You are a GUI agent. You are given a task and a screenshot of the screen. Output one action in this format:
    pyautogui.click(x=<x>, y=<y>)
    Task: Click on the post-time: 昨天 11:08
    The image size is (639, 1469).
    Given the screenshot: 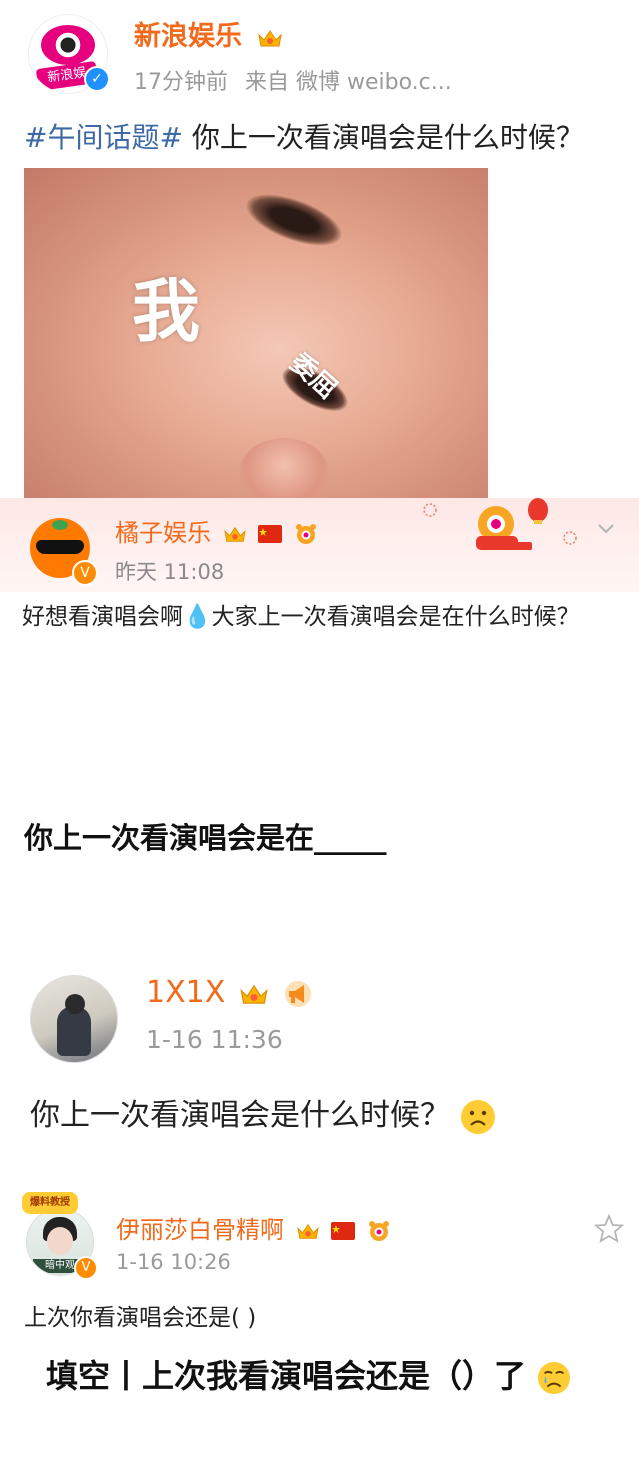 What is the action you would take?
    pyautogui.click(x=170, y=572)
    